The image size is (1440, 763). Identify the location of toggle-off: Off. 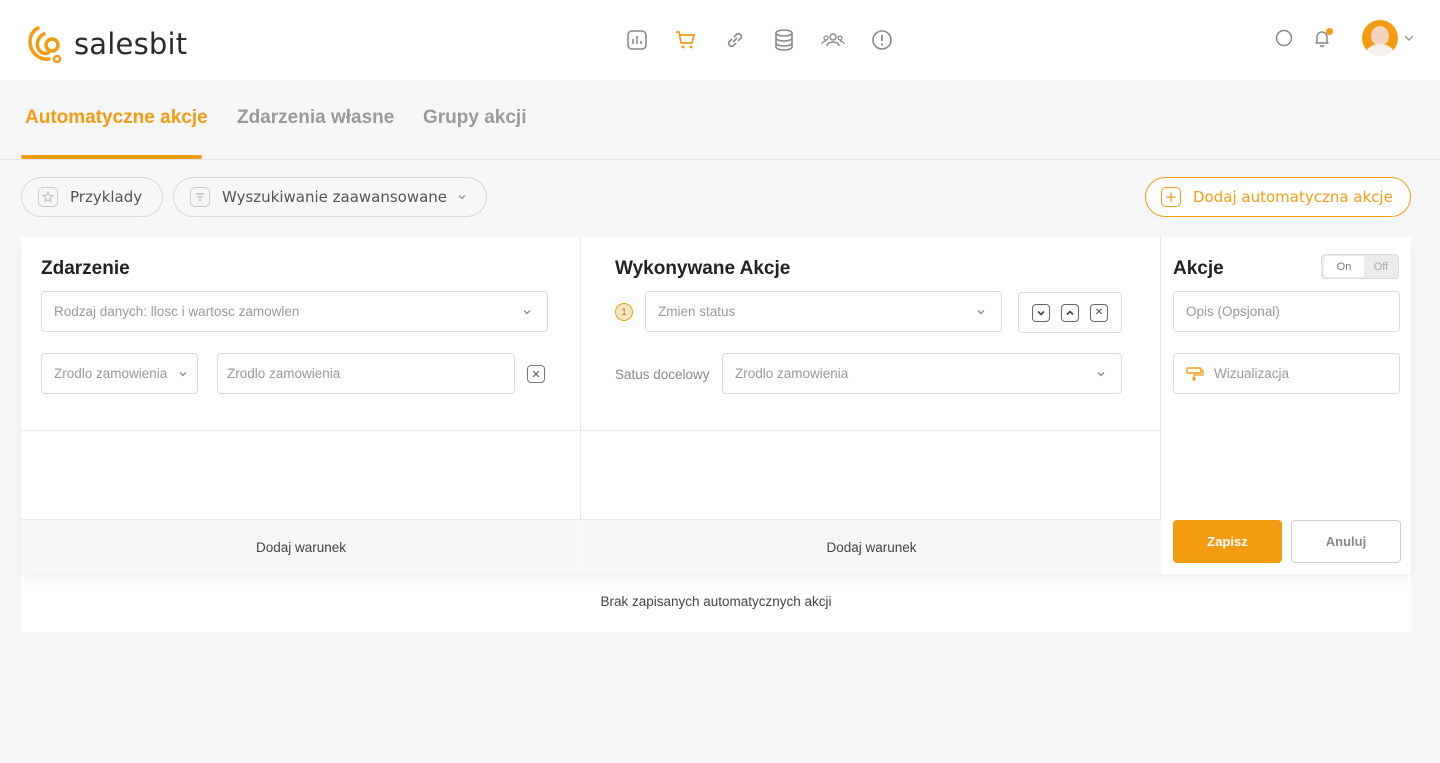
(1381, 267).